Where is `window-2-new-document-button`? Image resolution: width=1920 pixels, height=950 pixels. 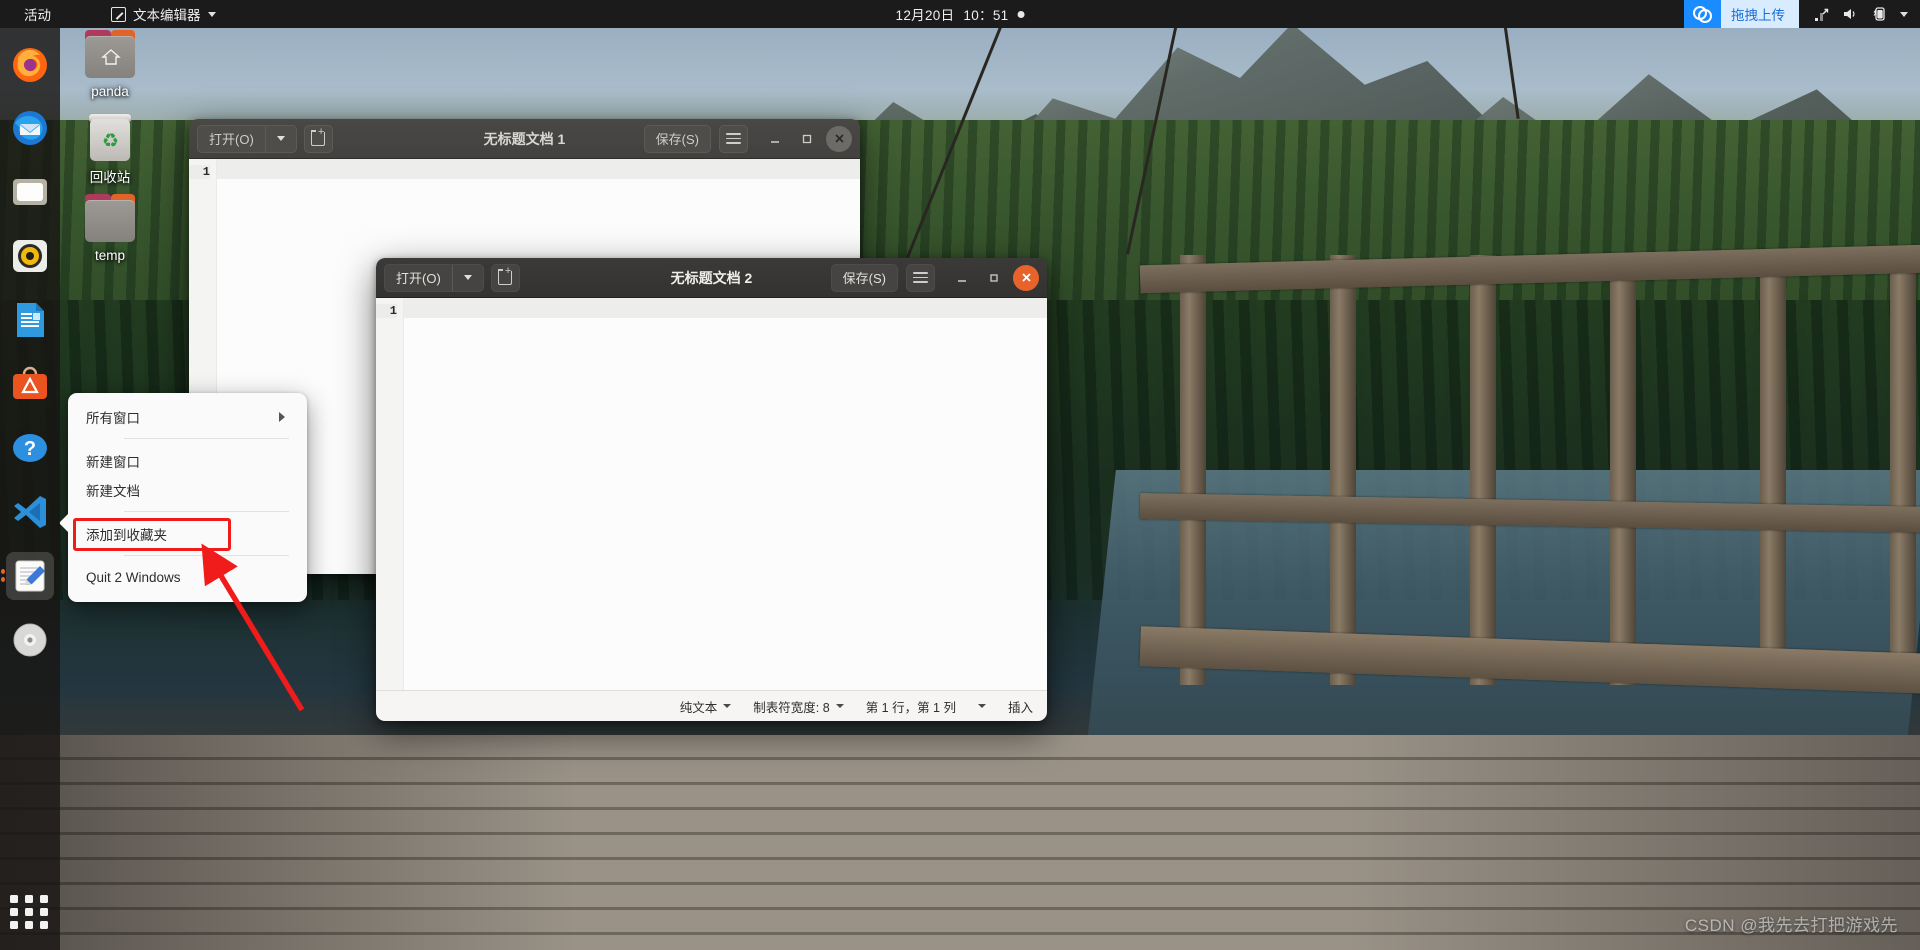 window-2-new-document-button is located at coordinates (505, 277).